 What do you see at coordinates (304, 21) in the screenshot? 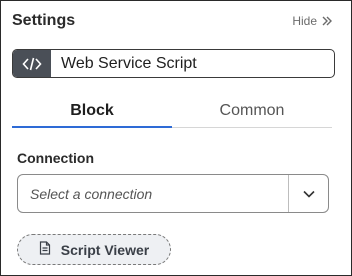
I see `hide-label: Hide` at bounding box center [304, 21].